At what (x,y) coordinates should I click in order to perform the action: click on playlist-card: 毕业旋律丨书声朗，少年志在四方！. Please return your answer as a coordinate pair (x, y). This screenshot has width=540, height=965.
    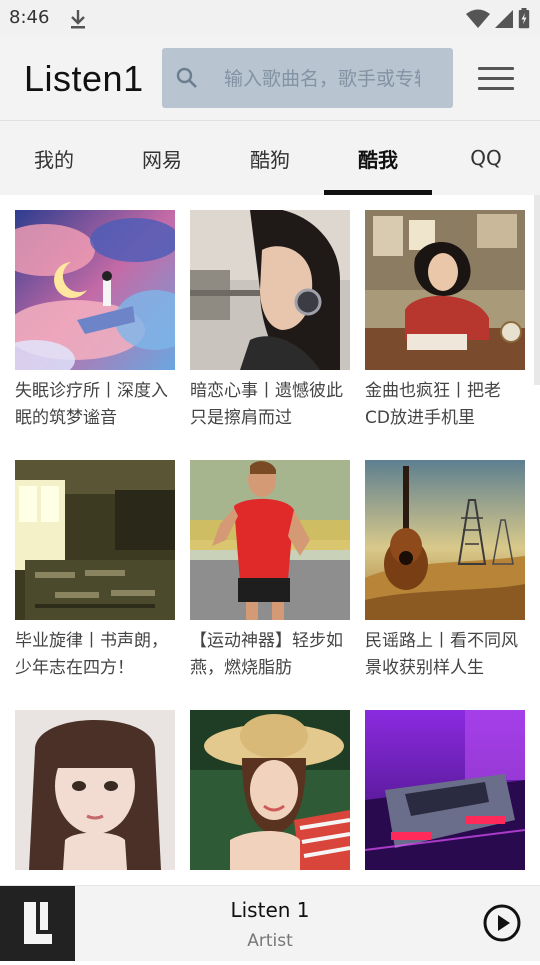
    Looking at the image, I should click on (95, 571).